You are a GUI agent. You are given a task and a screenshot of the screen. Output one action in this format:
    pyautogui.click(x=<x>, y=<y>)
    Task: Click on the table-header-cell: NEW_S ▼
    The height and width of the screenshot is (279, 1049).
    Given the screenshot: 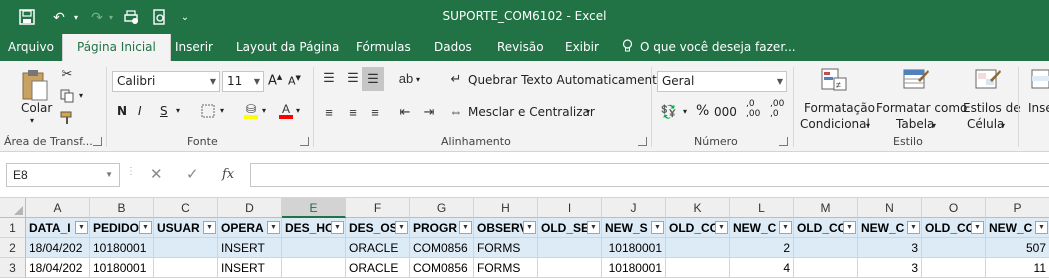 What is the action you would take?
    pyautogui.click(x=634, y=228)
    